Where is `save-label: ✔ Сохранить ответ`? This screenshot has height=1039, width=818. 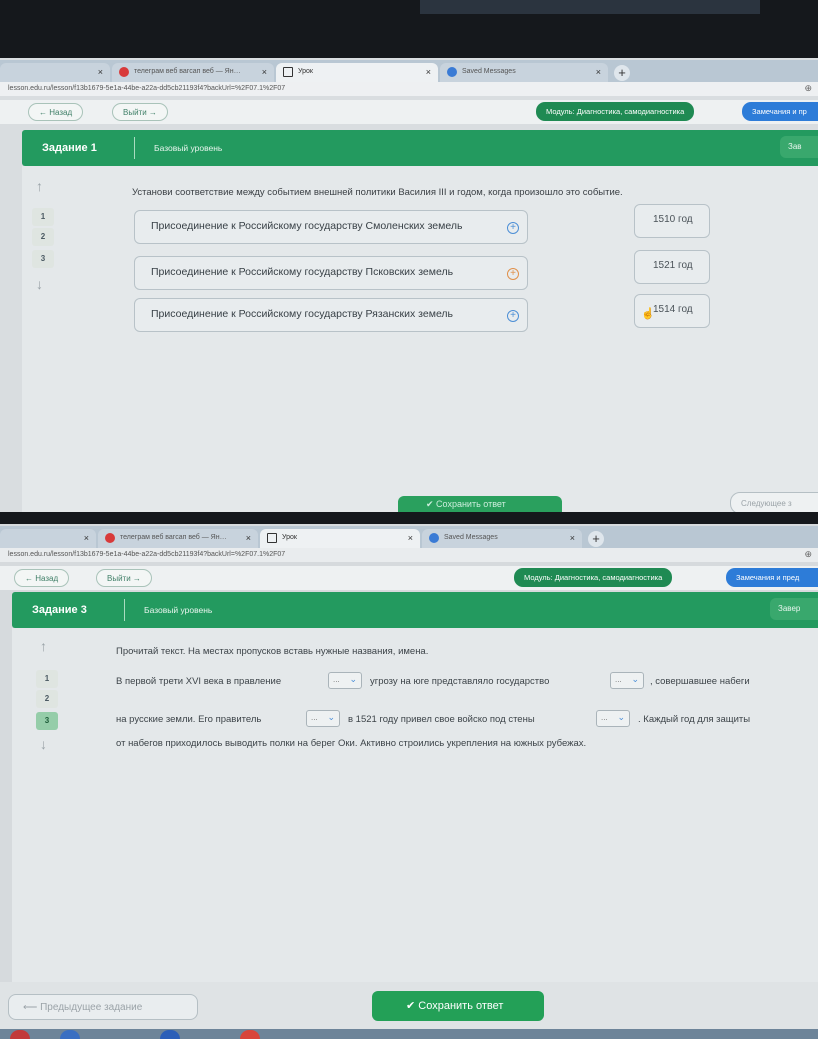 save-label: ✔ Сохранить ответ is located at coordinates (466, 504).